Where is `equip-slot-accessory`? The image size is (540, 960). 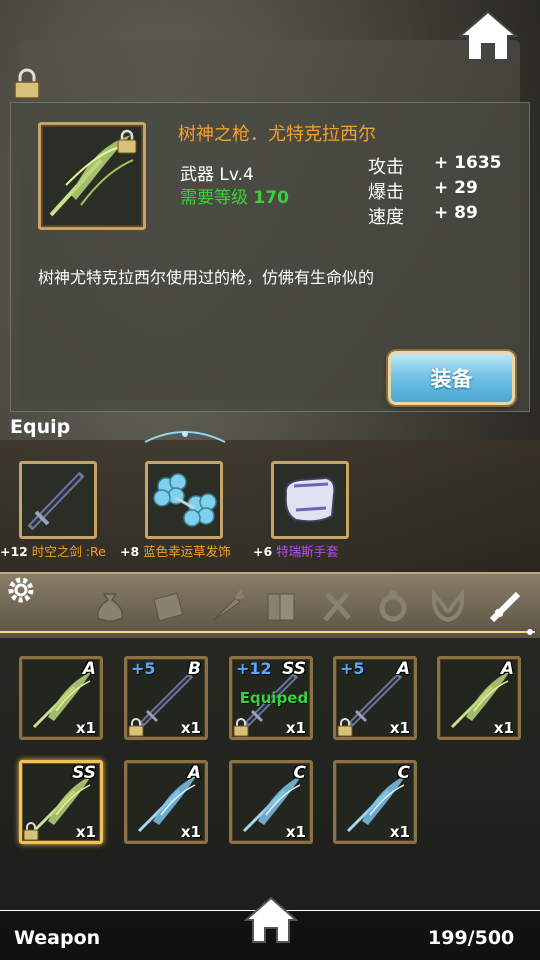
equip-slot-accessory is located at coordinates (184, 500).